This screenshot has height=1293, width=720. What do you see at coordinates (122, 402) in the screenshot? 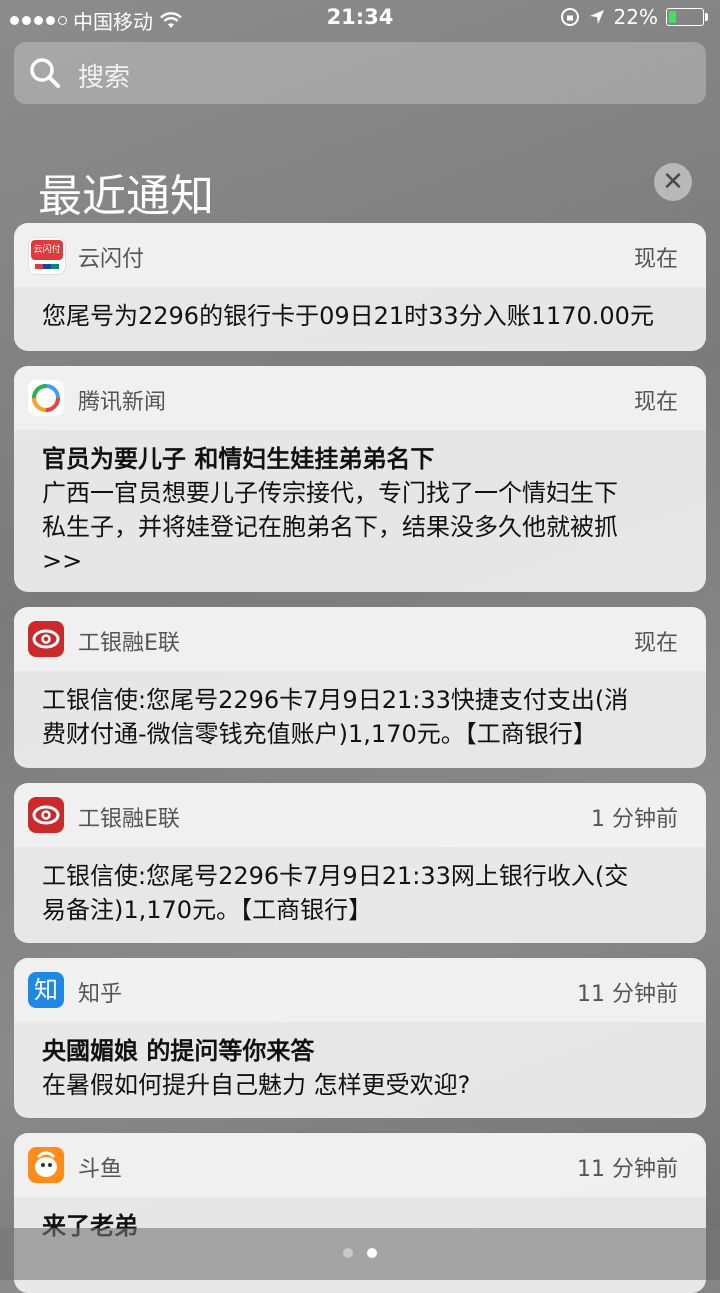
I see `app-name: 腾讯新闻` at bounding box center [122, 402].